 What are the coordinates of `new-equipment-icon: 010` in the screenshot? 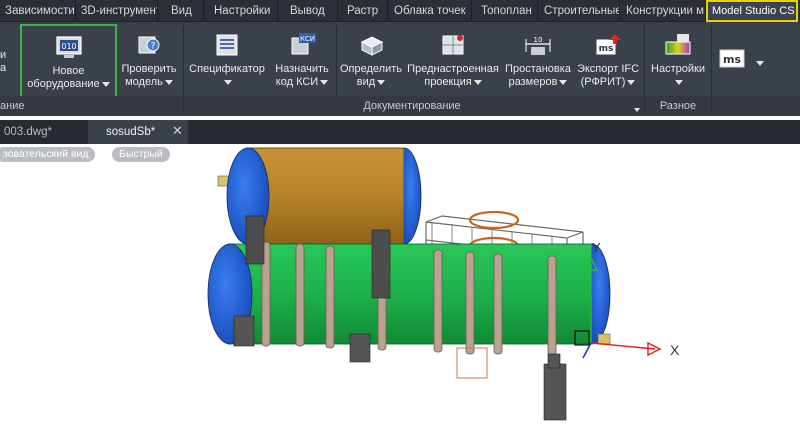 It's located at (68, 47).